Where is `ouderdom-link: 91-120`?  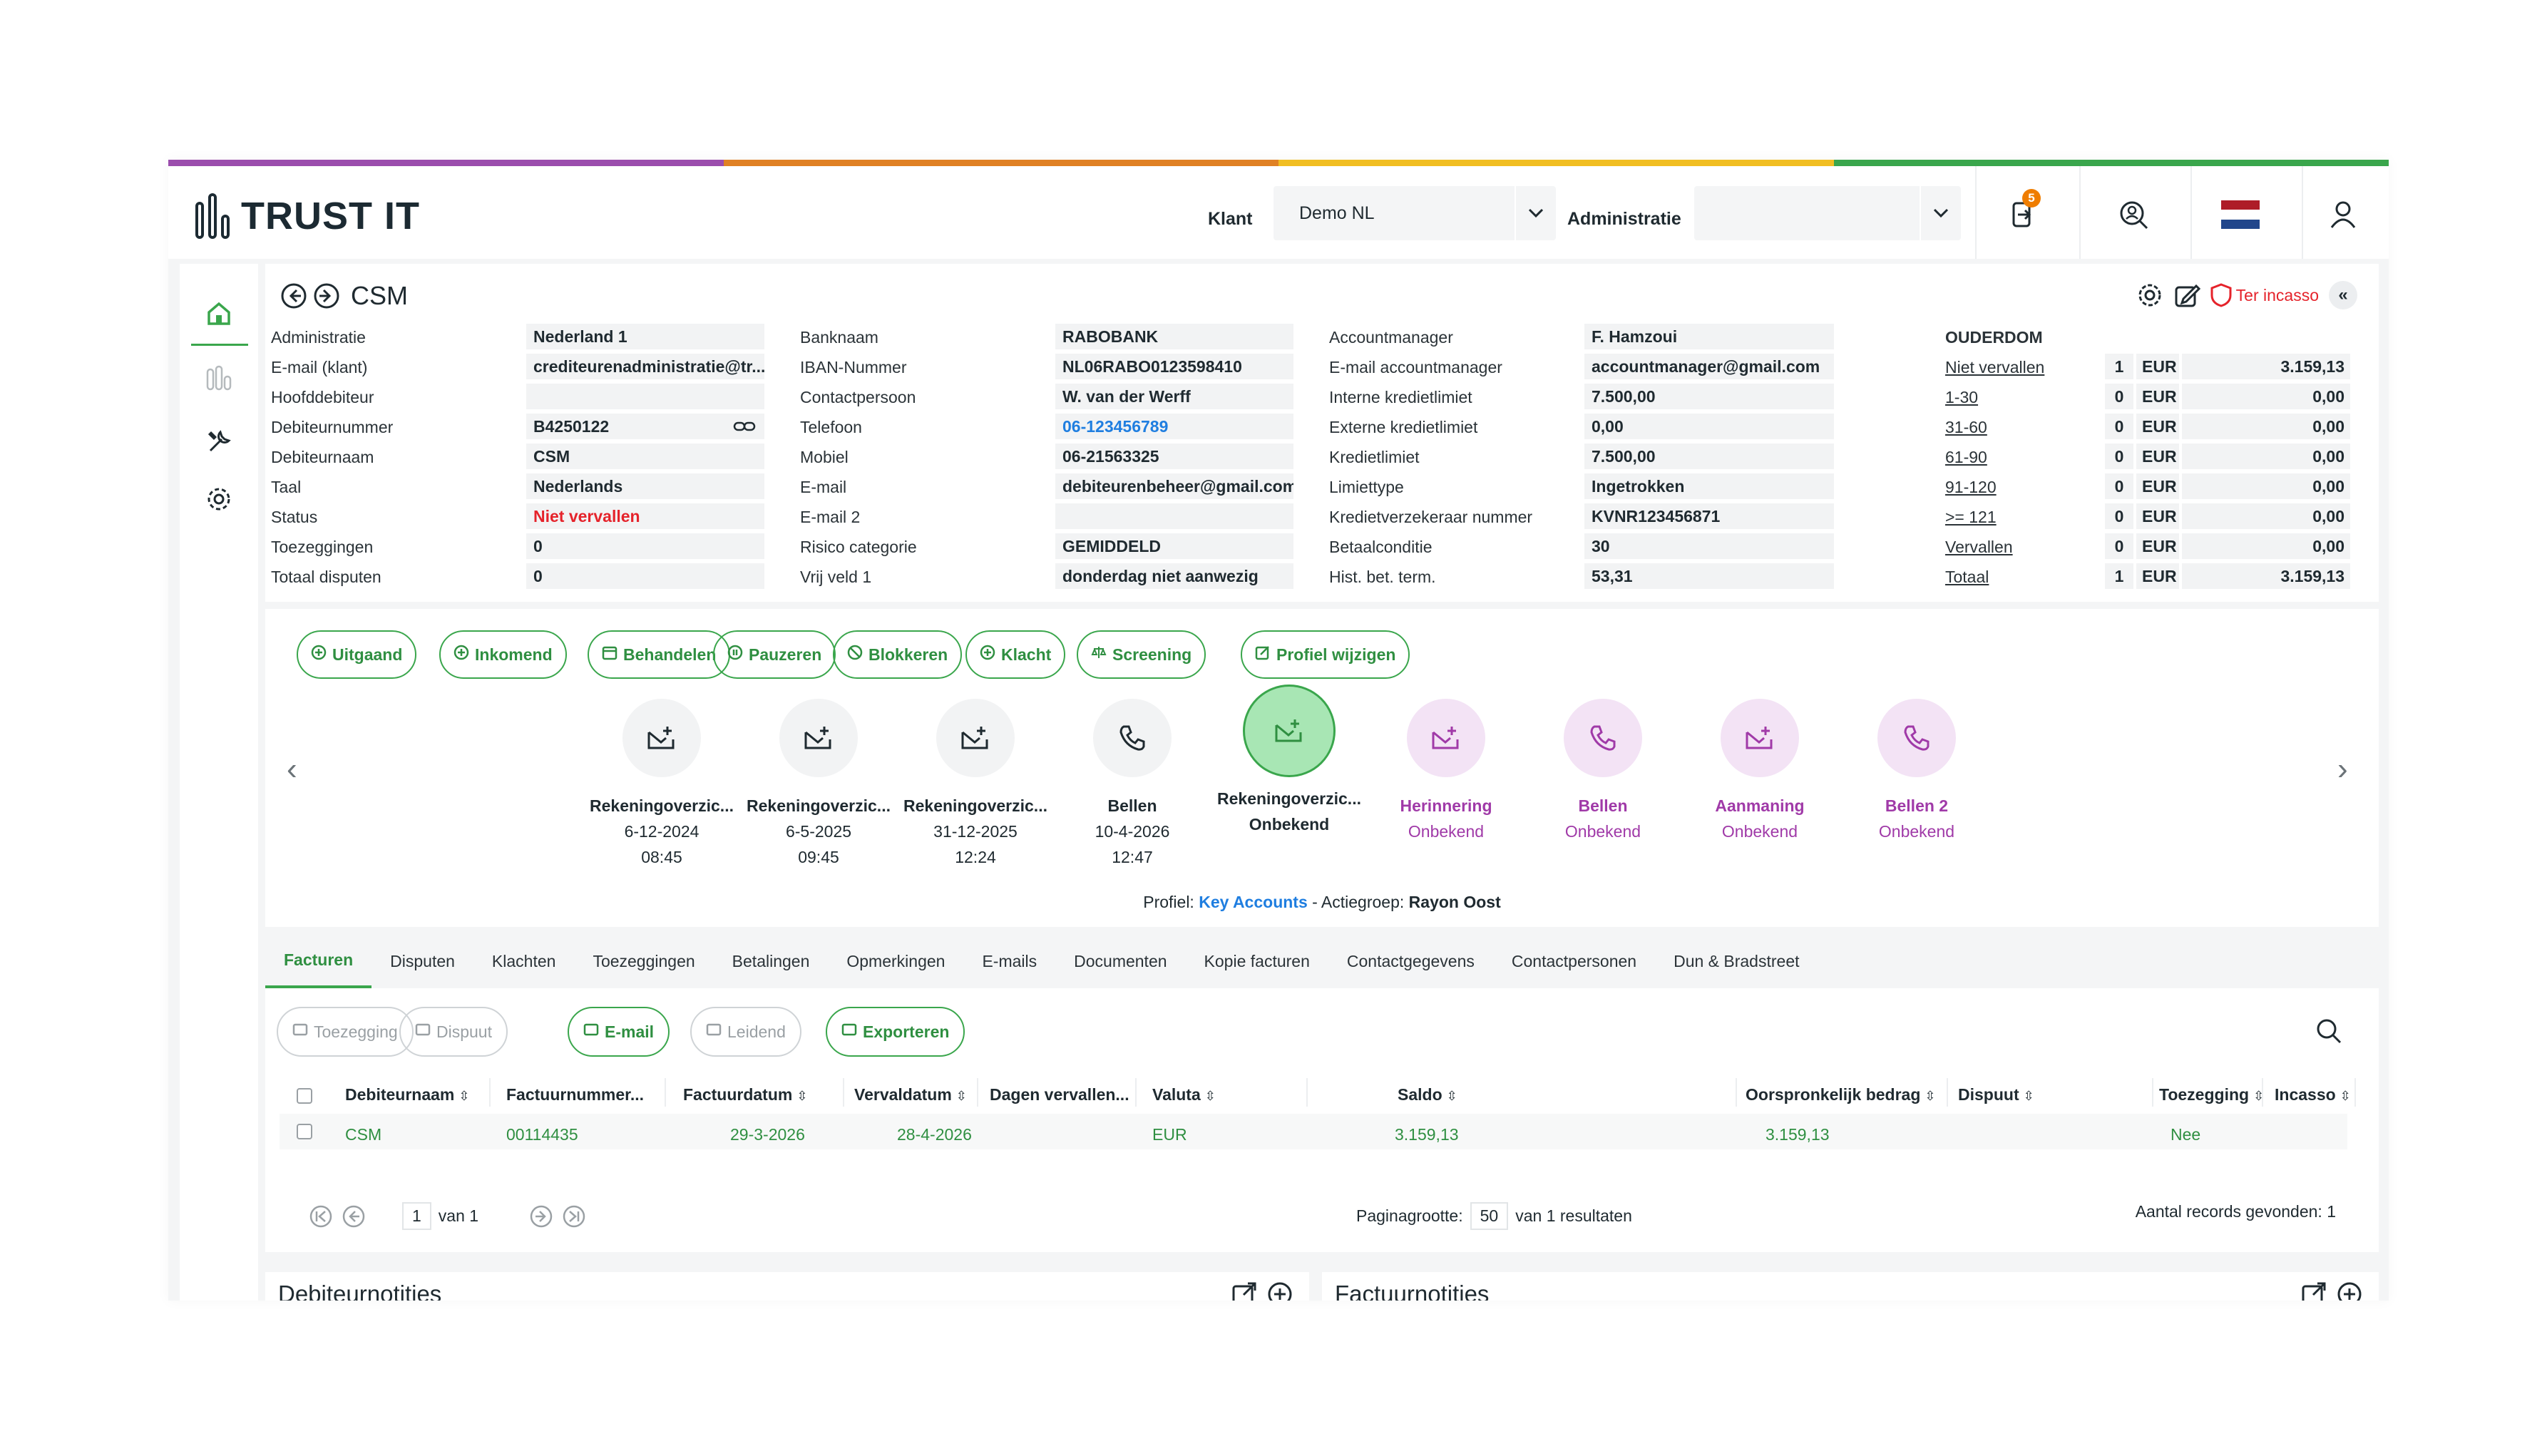 ouderdom-link: 91-120 is located at coordinates (1971, 487).